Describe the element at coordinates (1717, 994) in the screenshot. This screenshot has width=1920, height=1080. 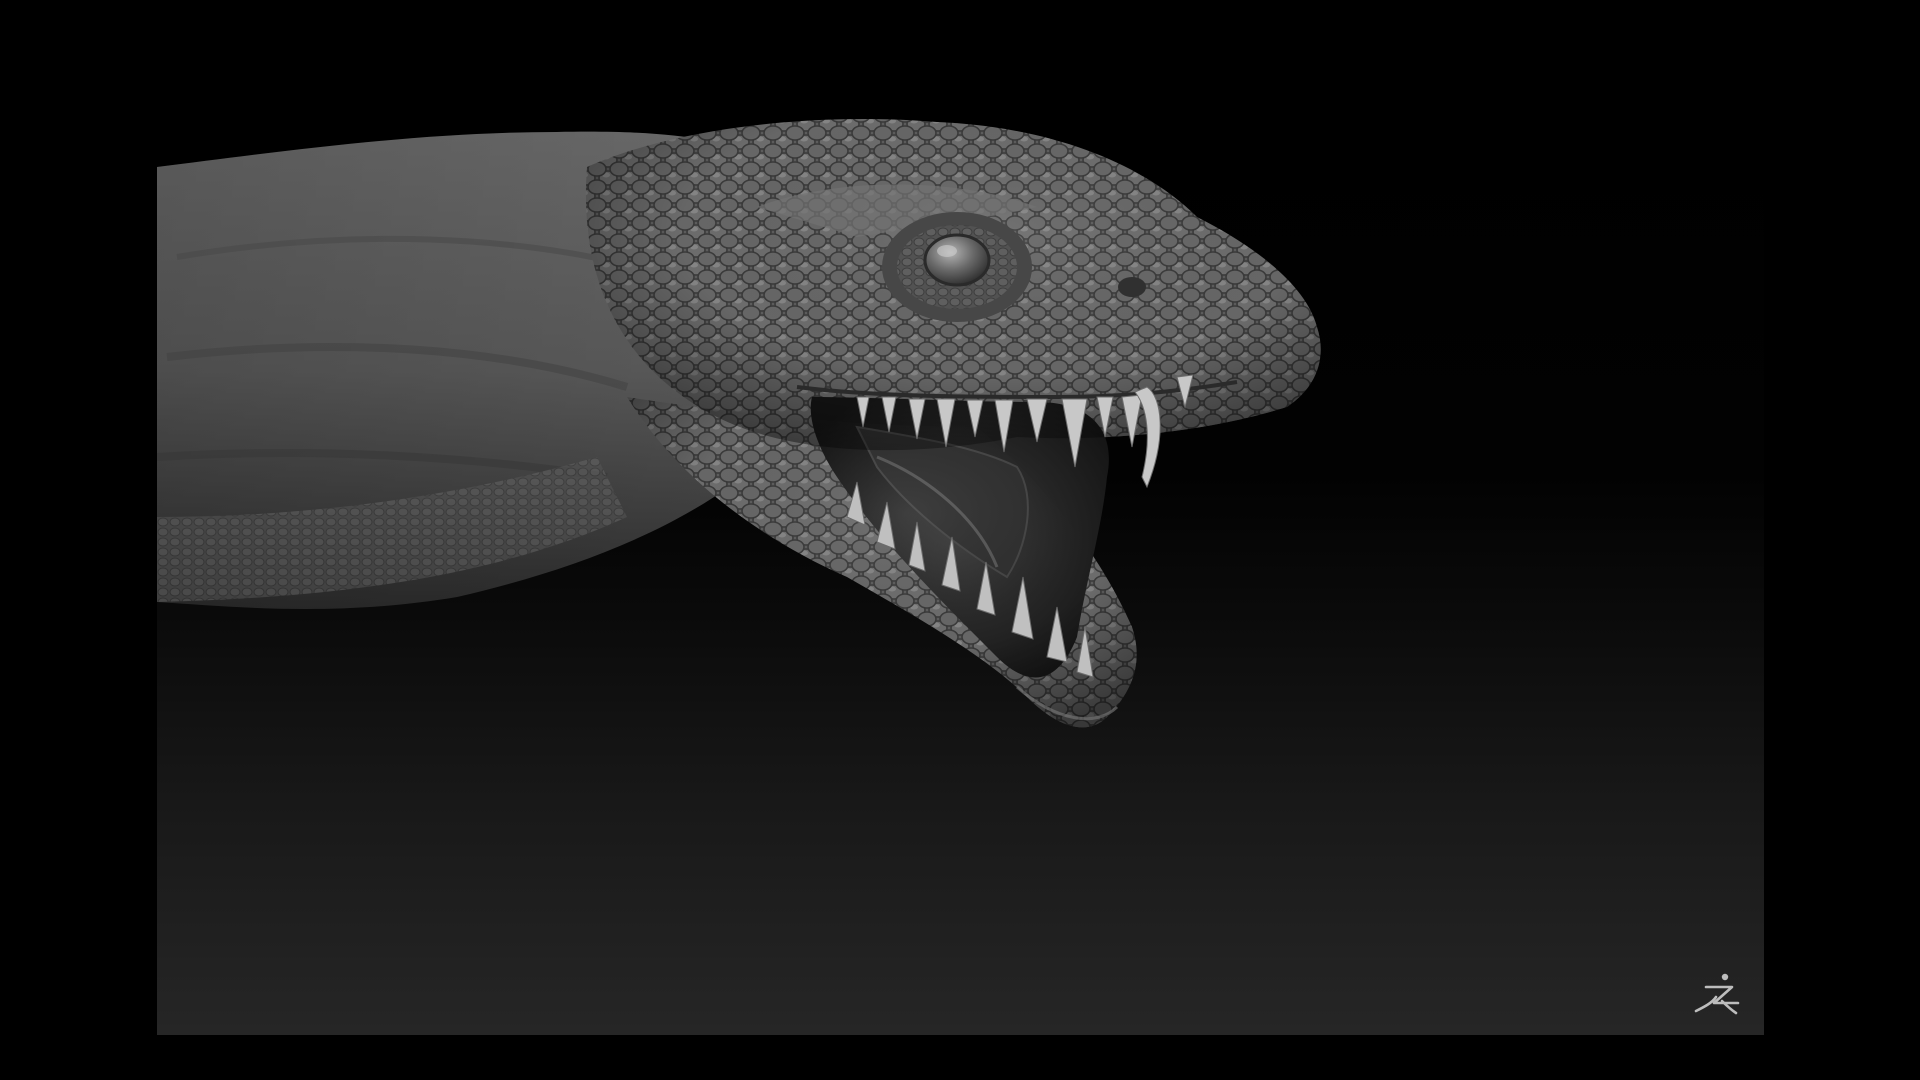
I see `zbrush-logo-icon` at that location.